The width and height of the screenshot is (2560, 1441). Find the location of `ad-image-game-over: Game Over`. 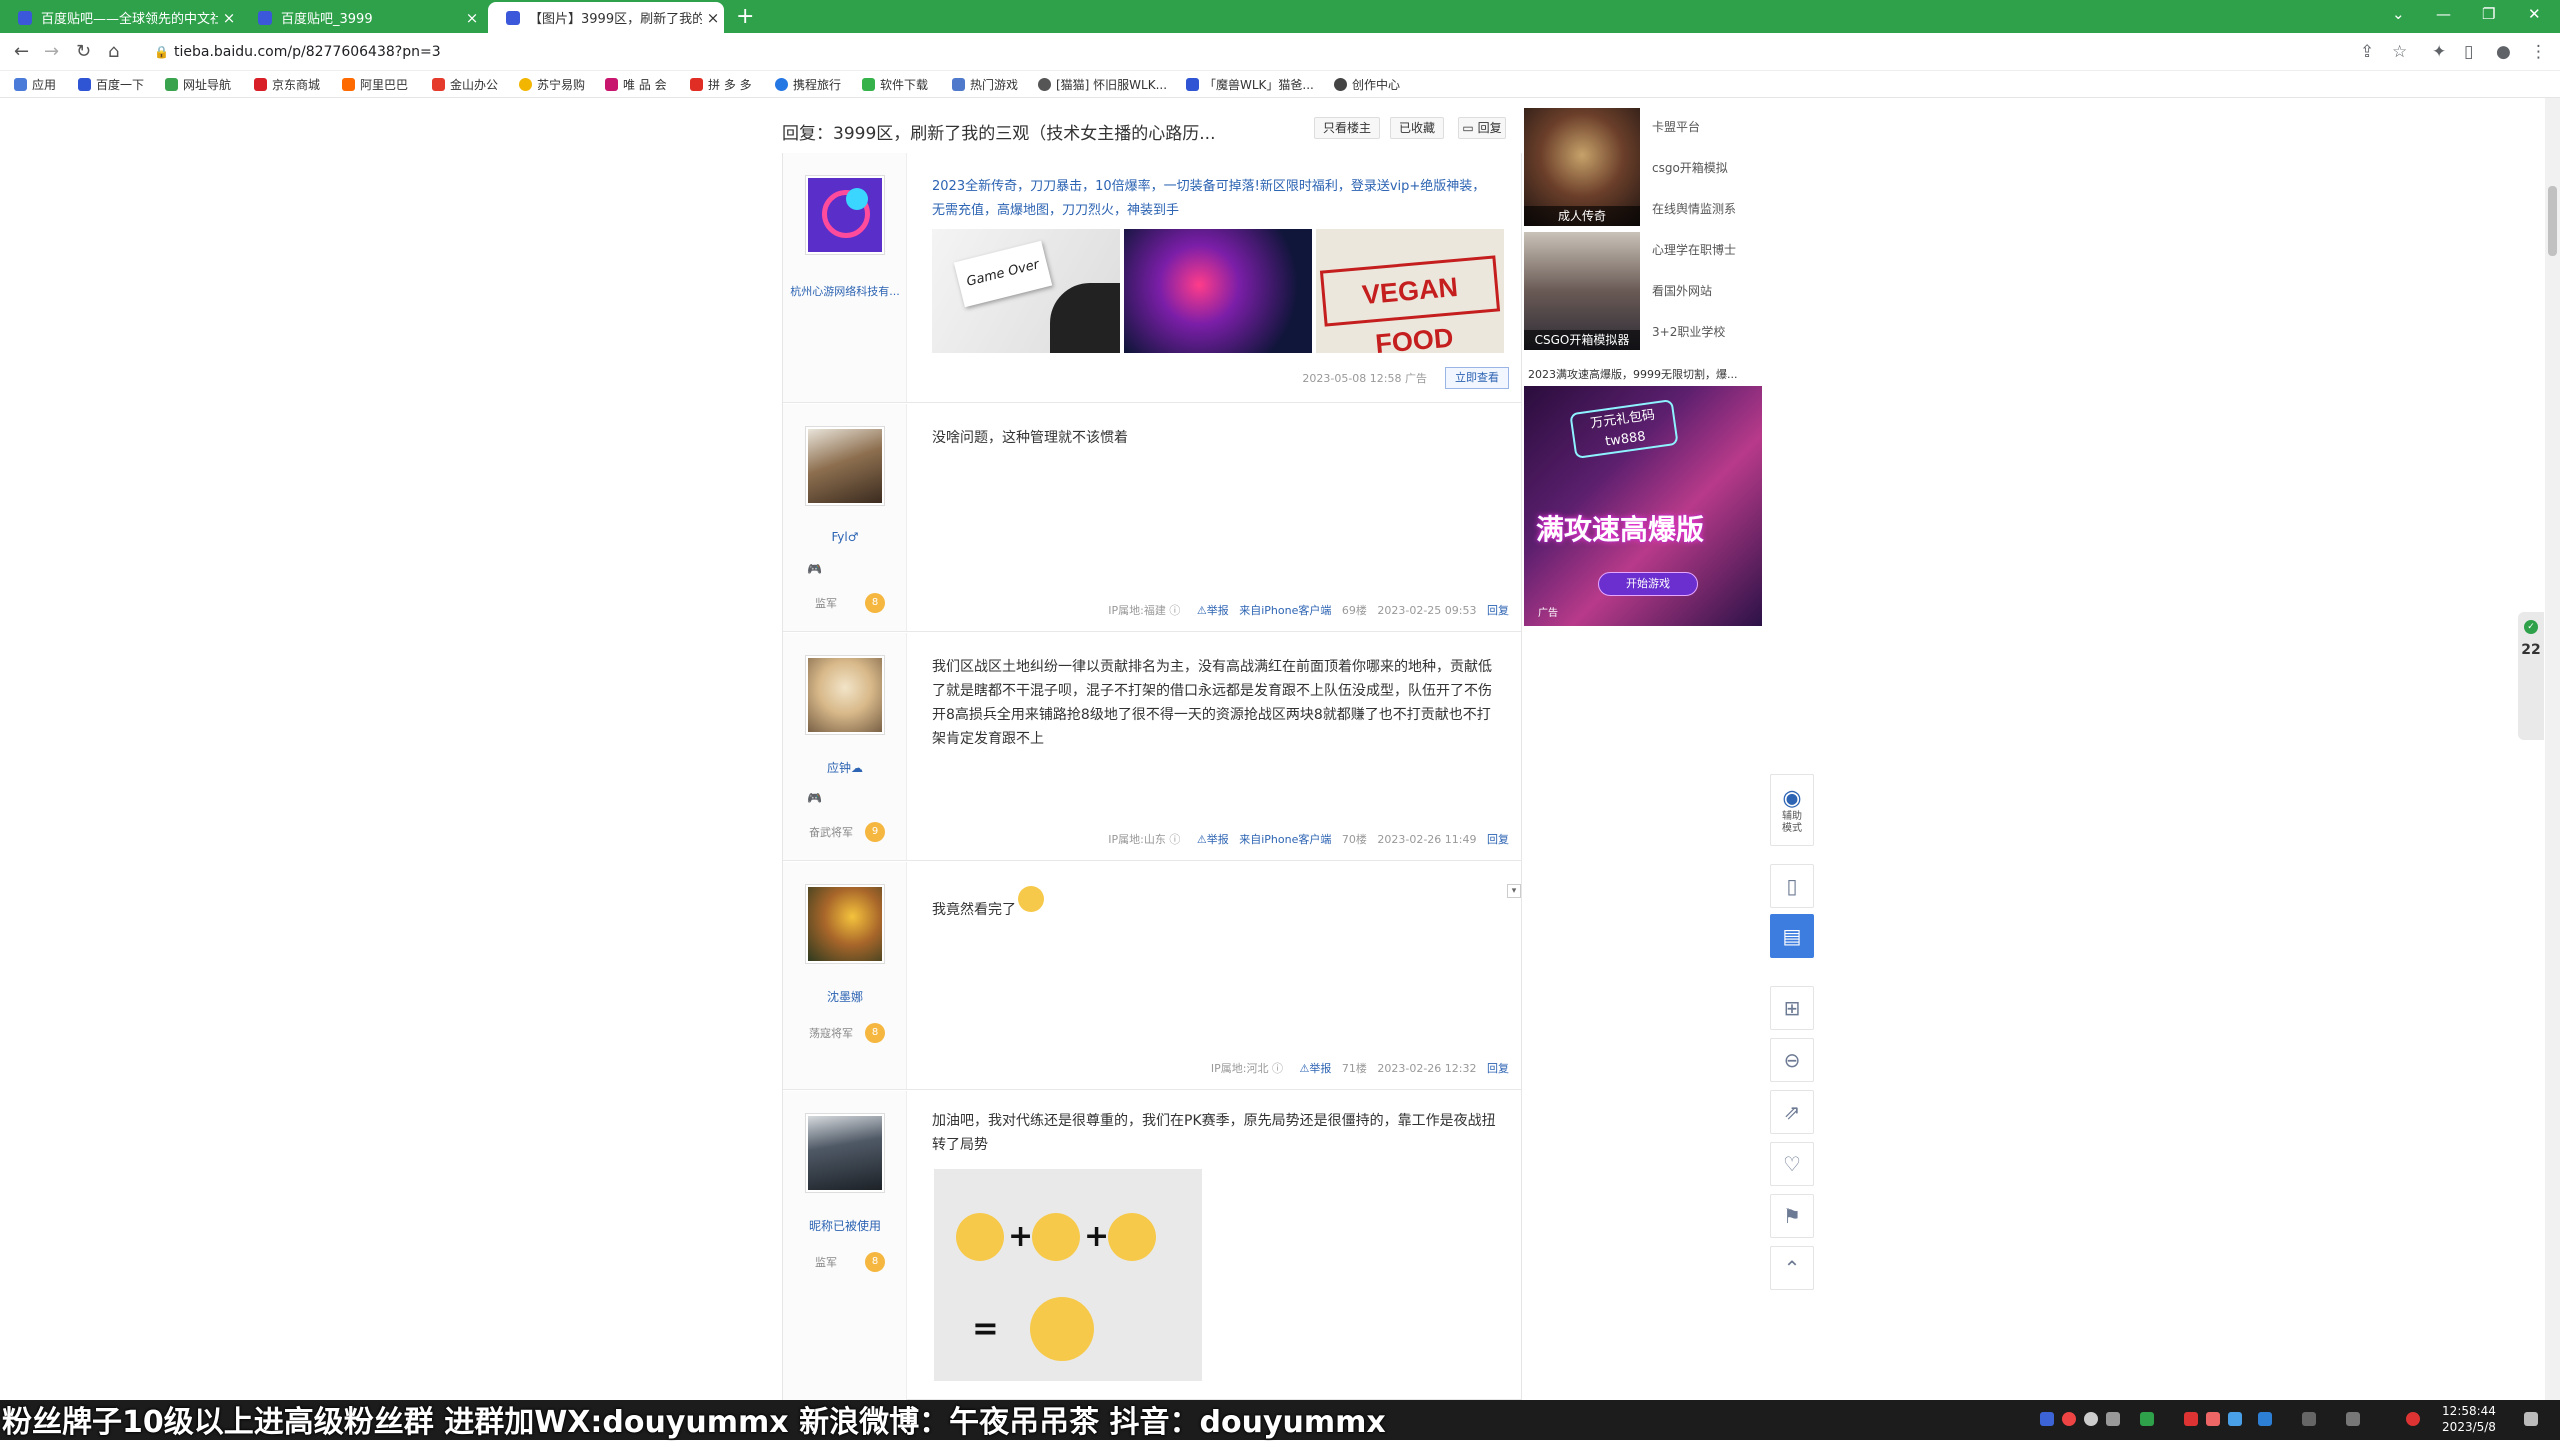

ad-image-game-over: Game Over is located at coordinates (1026, 291).